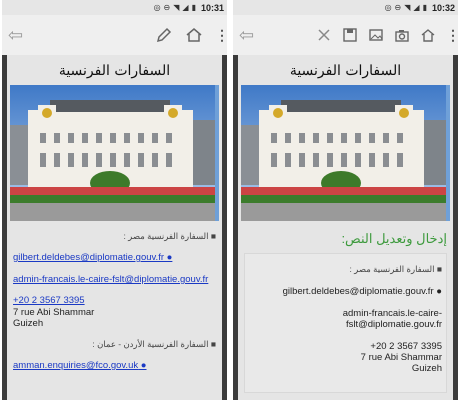 This screenshot has height=400, width=458. Describe the element at coordinates (443, 7) in the screenshot. I see `clock: 10:32` at that location.